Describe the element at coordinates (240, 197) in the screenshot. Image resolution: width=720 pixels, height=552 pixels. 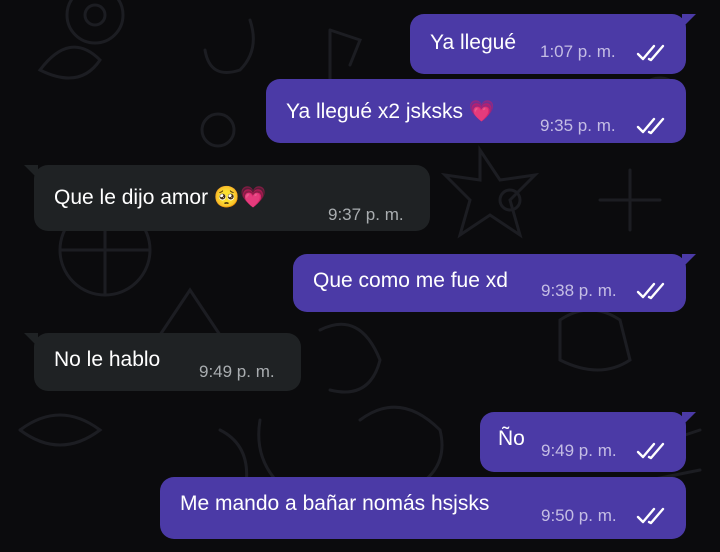
I see `pleading-face-heart-emoji: 🥺💗` at that location.